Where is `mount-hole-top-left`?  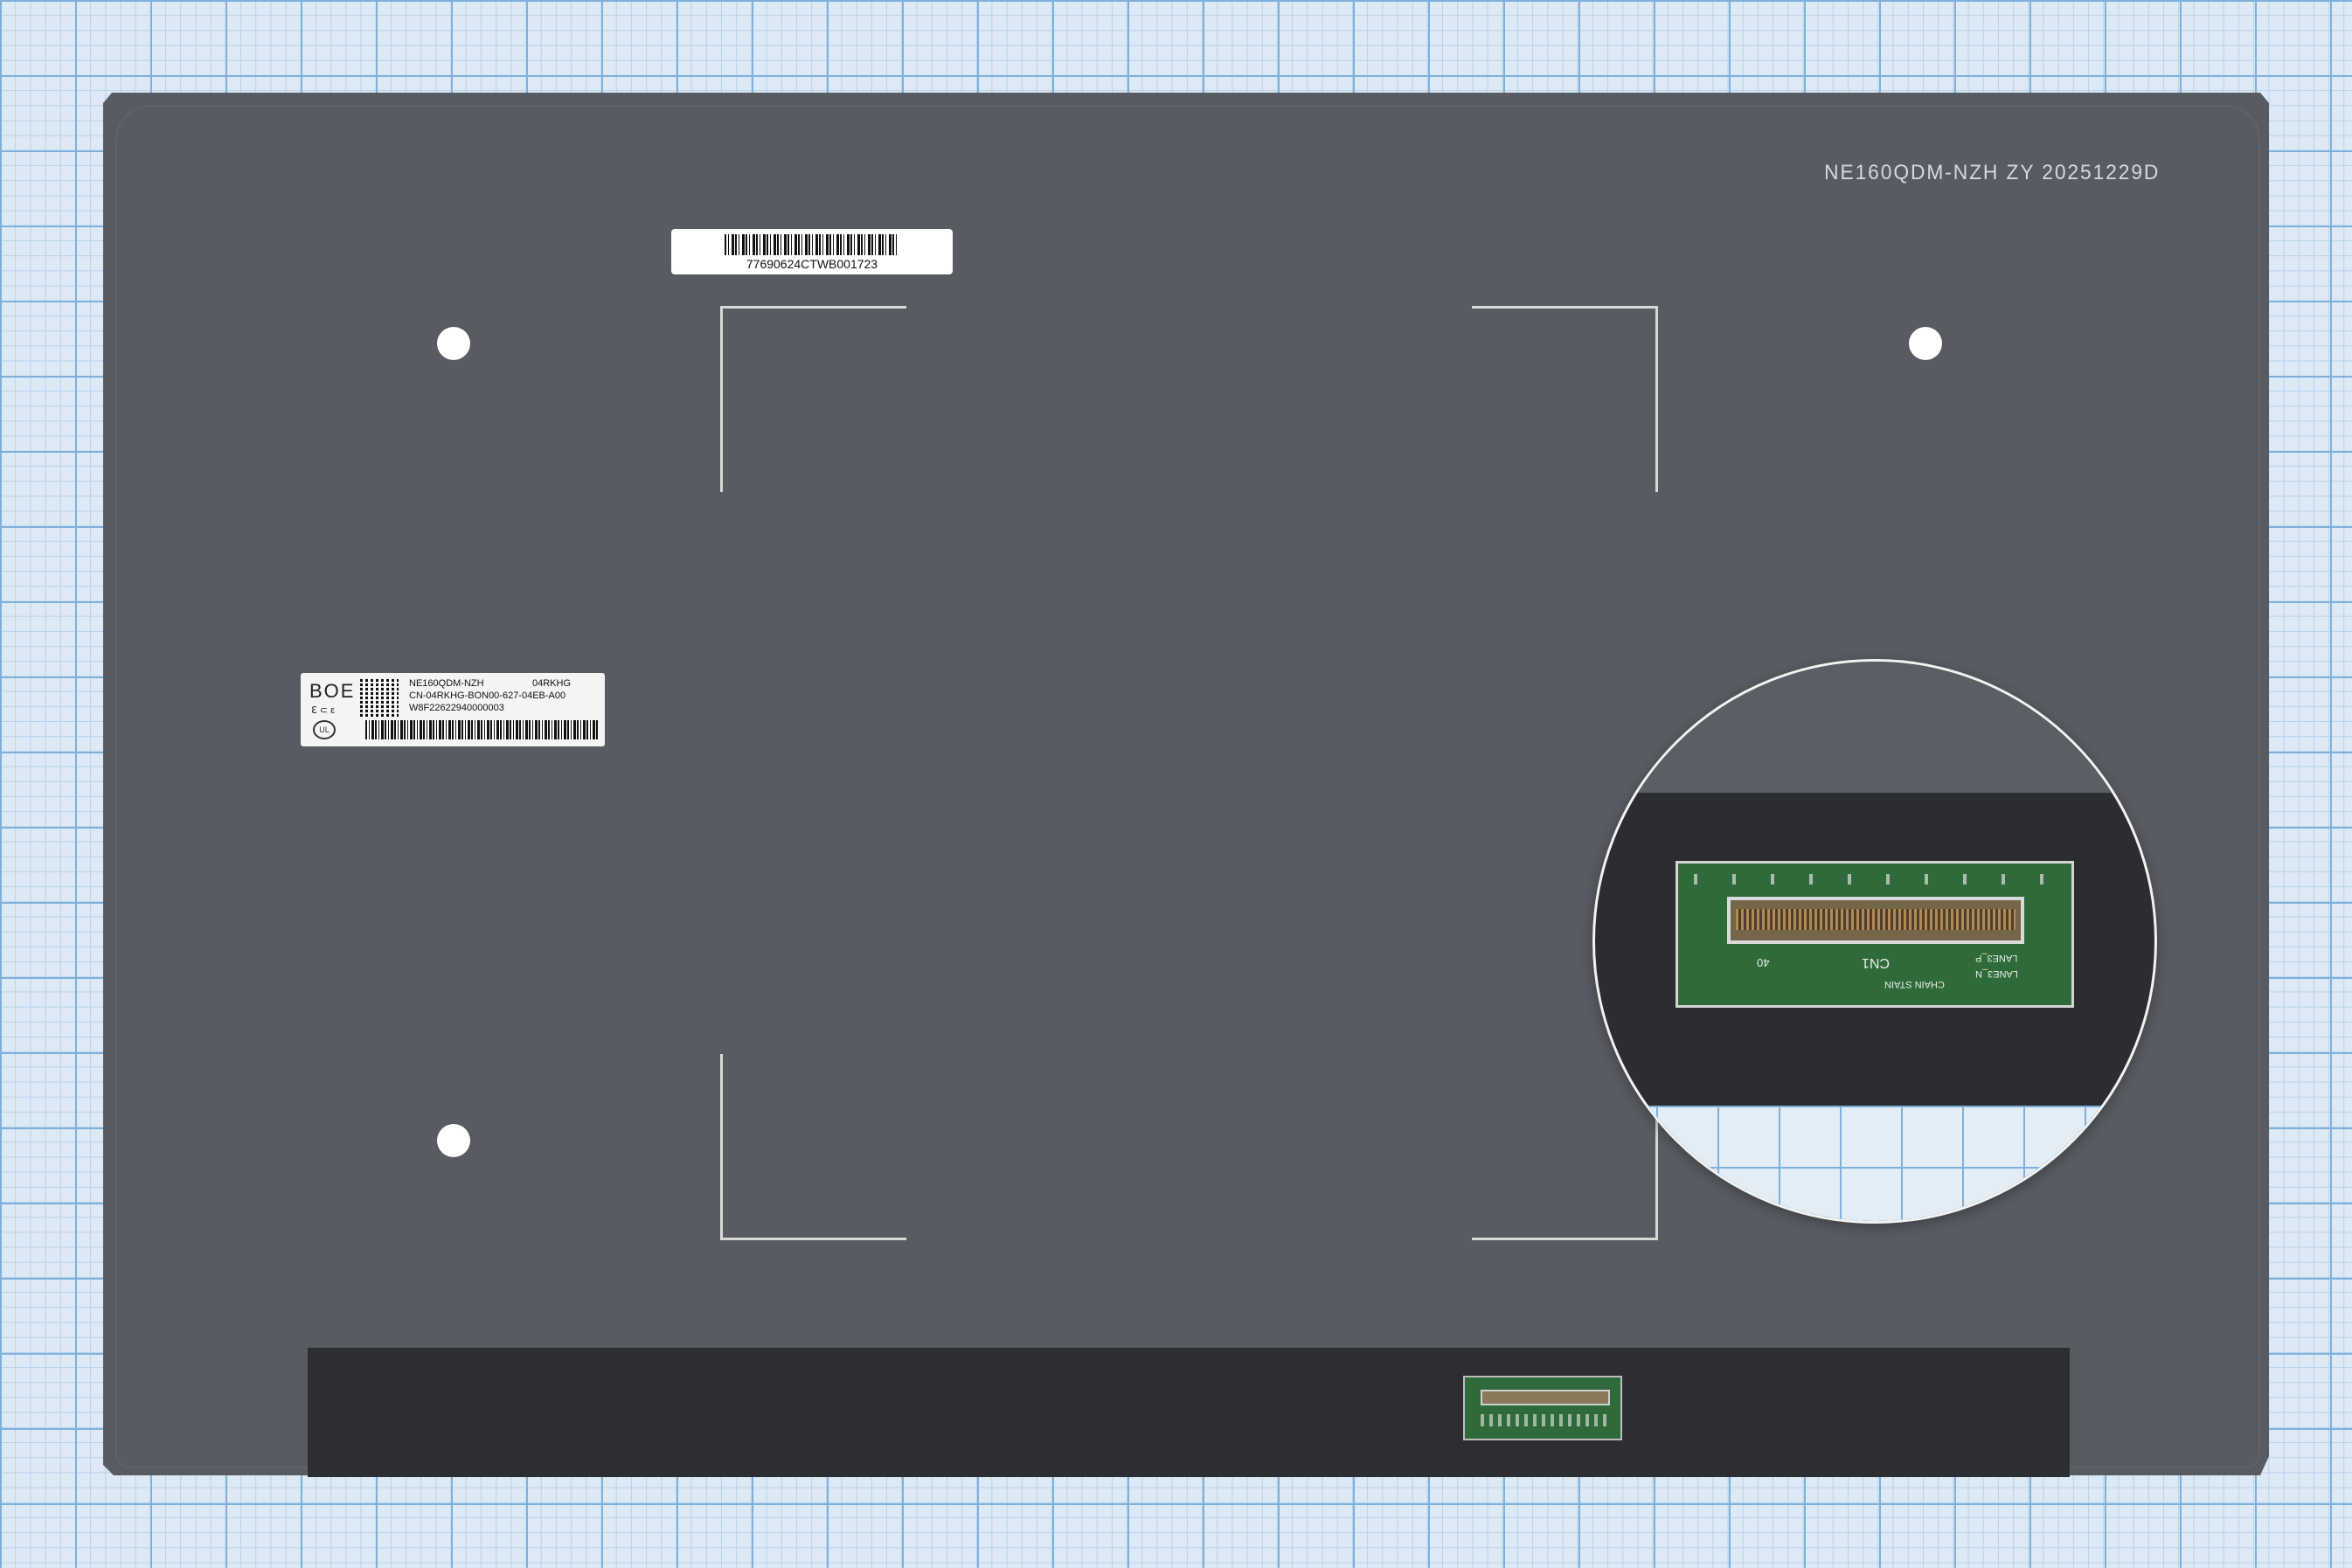 mount-hole-top-left is located at coordinates (453, 344).